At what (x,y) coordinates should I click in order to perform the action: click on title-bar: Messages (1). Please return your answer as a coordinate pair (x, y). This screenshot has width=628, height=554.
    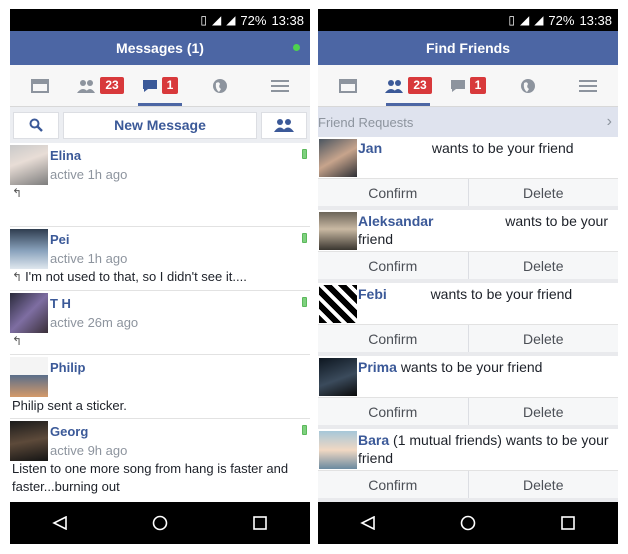
    Looking at the image, I should click on (160, 48).